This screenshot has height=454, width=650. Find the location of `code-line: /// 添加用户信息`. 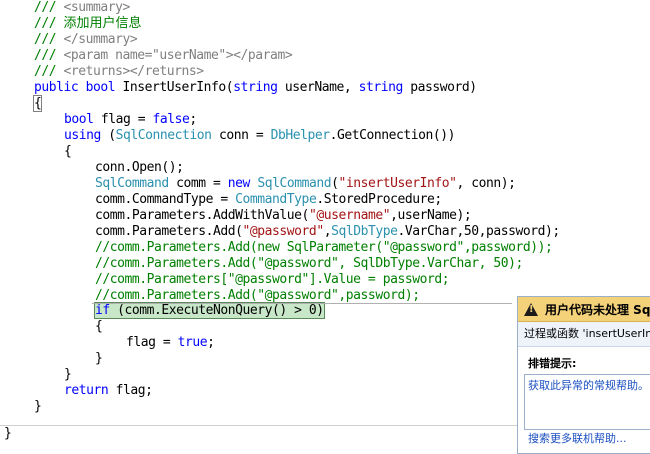

code-line: /// 添加用户信息 is located at coordinates (88, 24).